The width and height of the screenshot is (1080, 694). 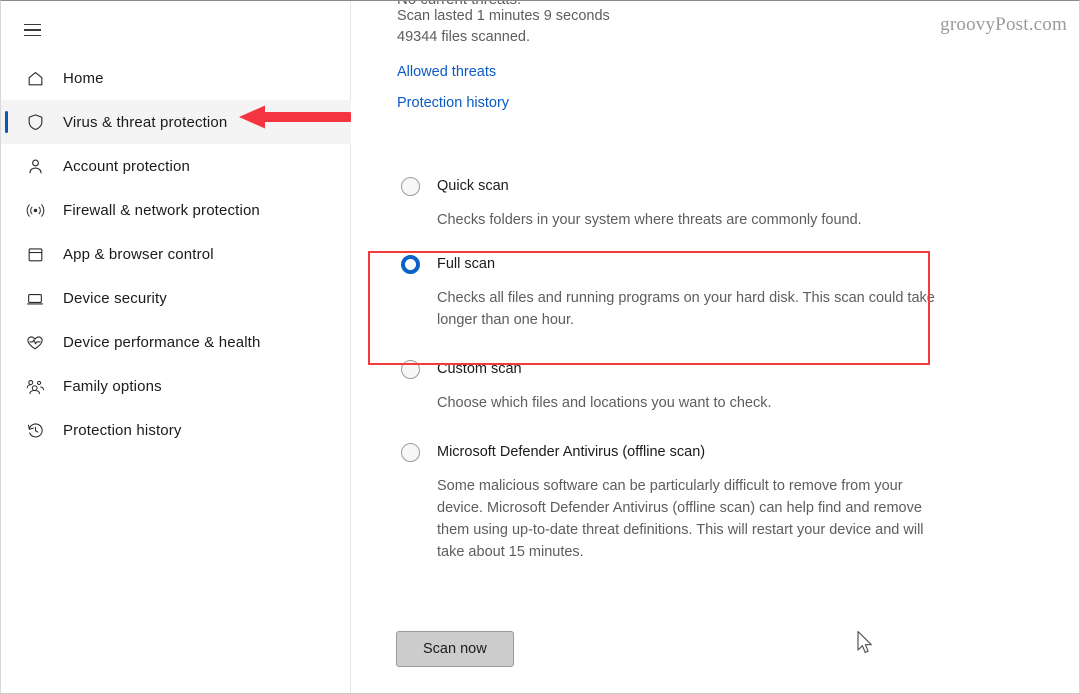 I want to click on sidebar-item-account-protection: Account protection, so click(x=176, y=166).